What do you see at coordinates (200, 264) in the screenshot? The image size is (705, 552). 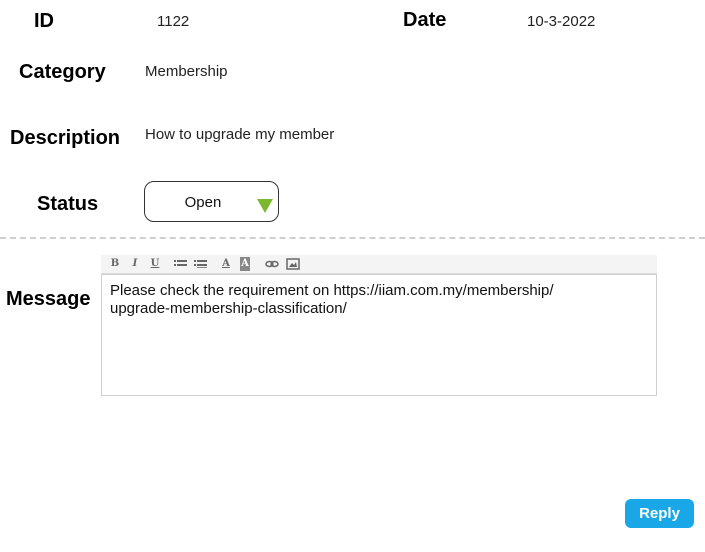 I see `numbered-list-icon` at bounding box center [200, 264].